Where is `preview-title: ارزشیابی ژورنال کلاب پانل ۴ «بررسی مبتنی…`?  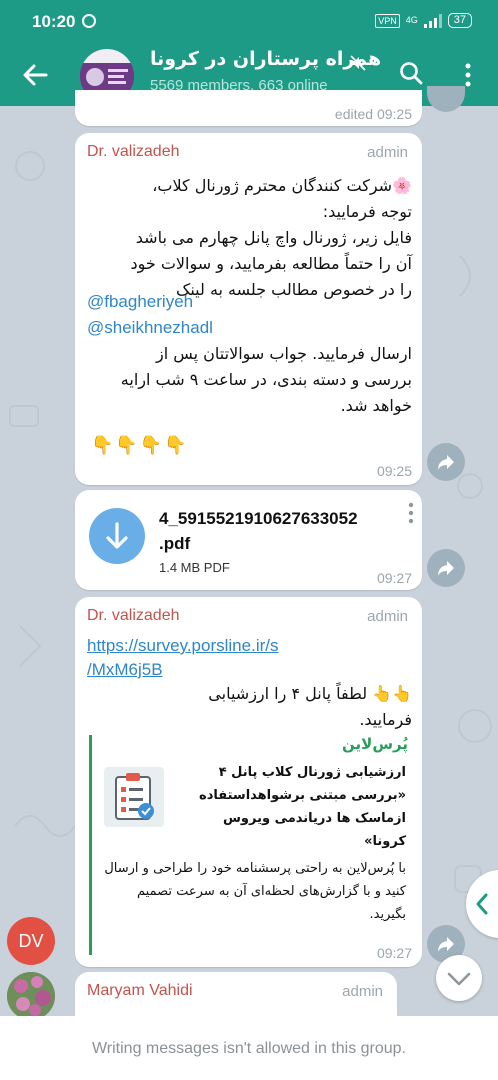 preview-title: ارزشیابی ژورنال کلاب پانل ۴ «بررسی مبتنی… is located at coordinates (302, 807).